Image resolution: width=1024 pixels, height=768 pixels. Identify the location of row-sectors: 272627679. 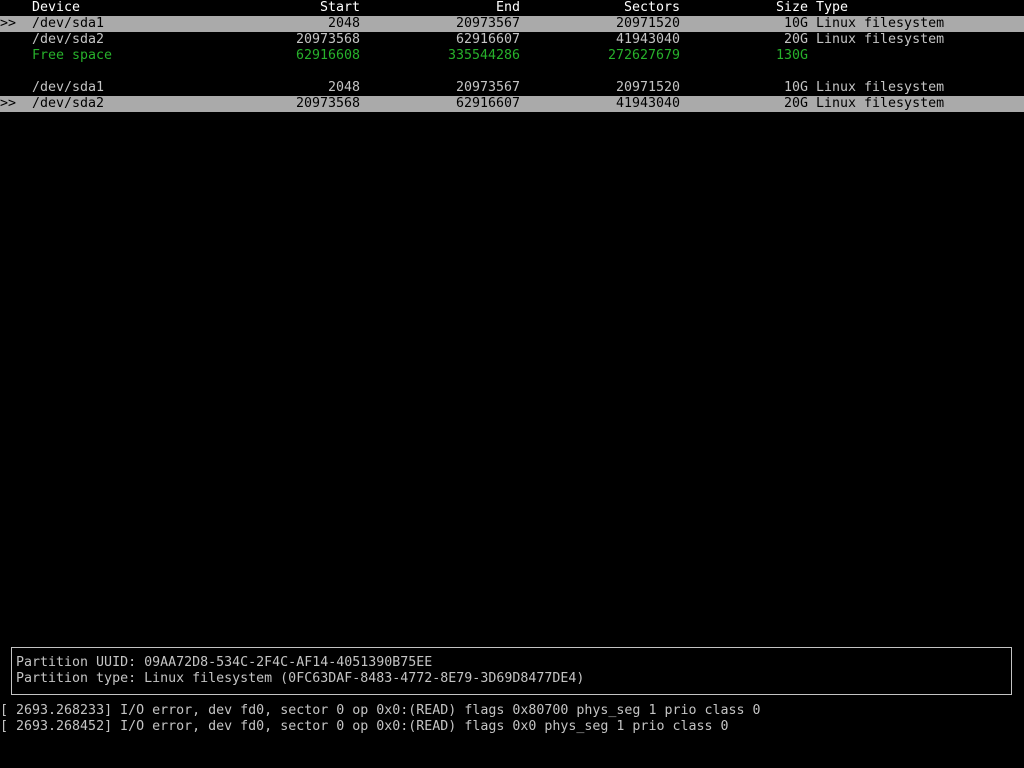
(643, 55).